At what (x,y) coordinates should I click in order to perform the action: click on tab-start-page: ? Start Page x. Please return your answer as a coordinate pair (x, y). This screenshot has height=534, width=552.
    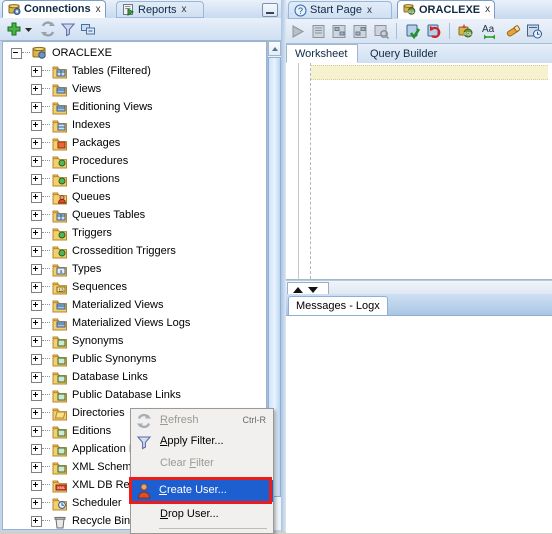
    Looking at the image, I should click on (340, 10).